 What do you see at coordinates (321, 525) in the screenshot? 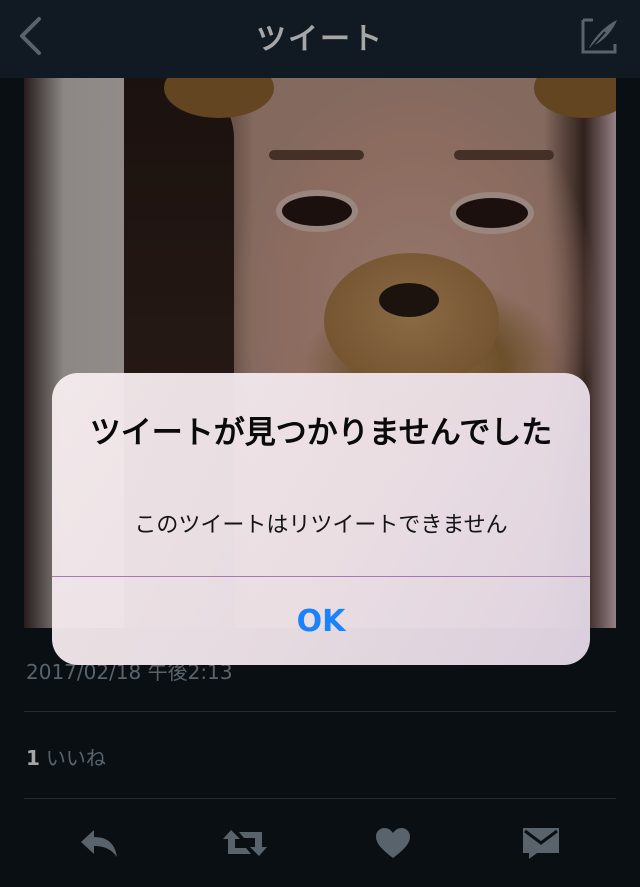
I see `alert-message: このツイートはリツイートできません` at bounding box center [321, 525].